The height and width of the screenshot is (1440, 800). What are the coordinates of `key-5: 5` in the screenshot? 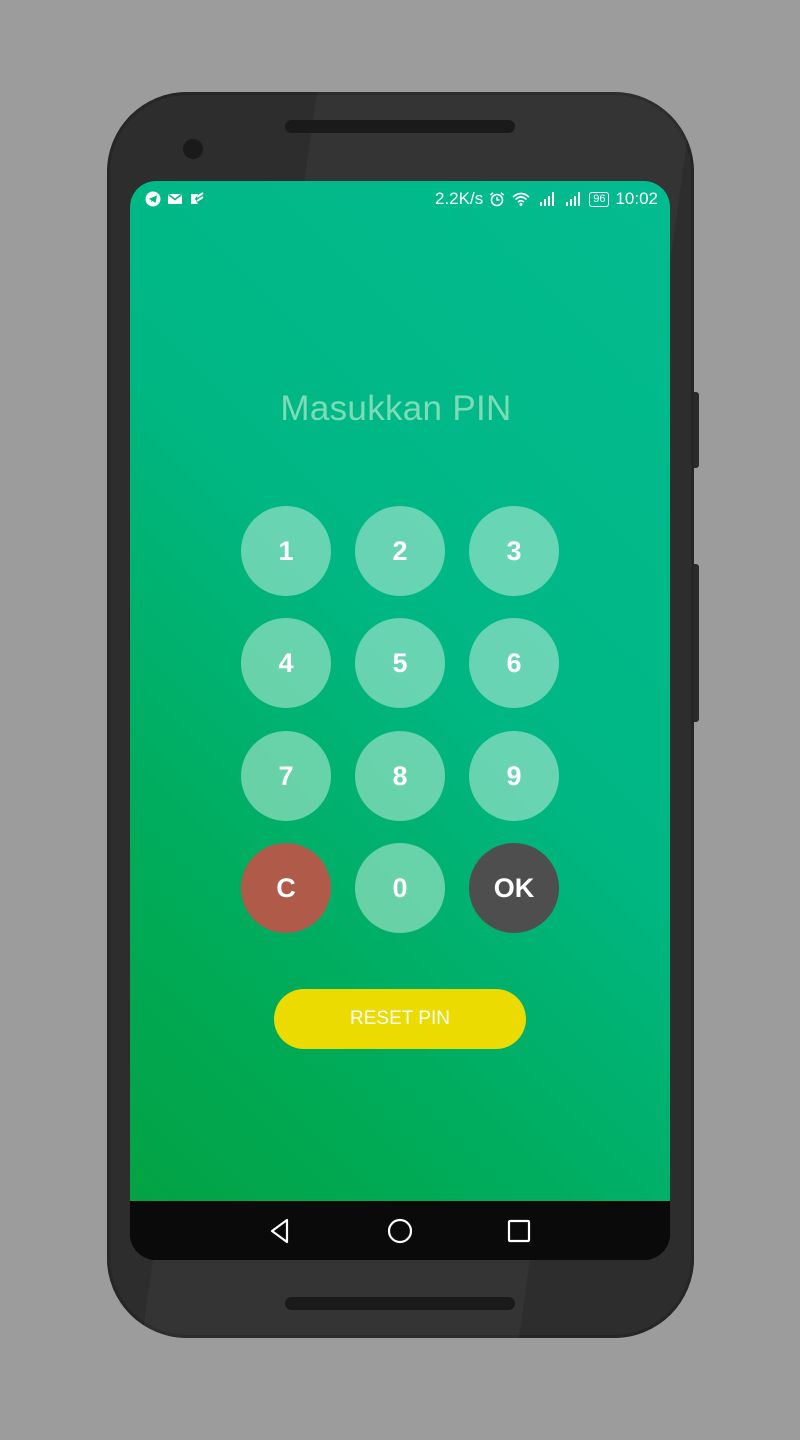 It's located at (400, 663).